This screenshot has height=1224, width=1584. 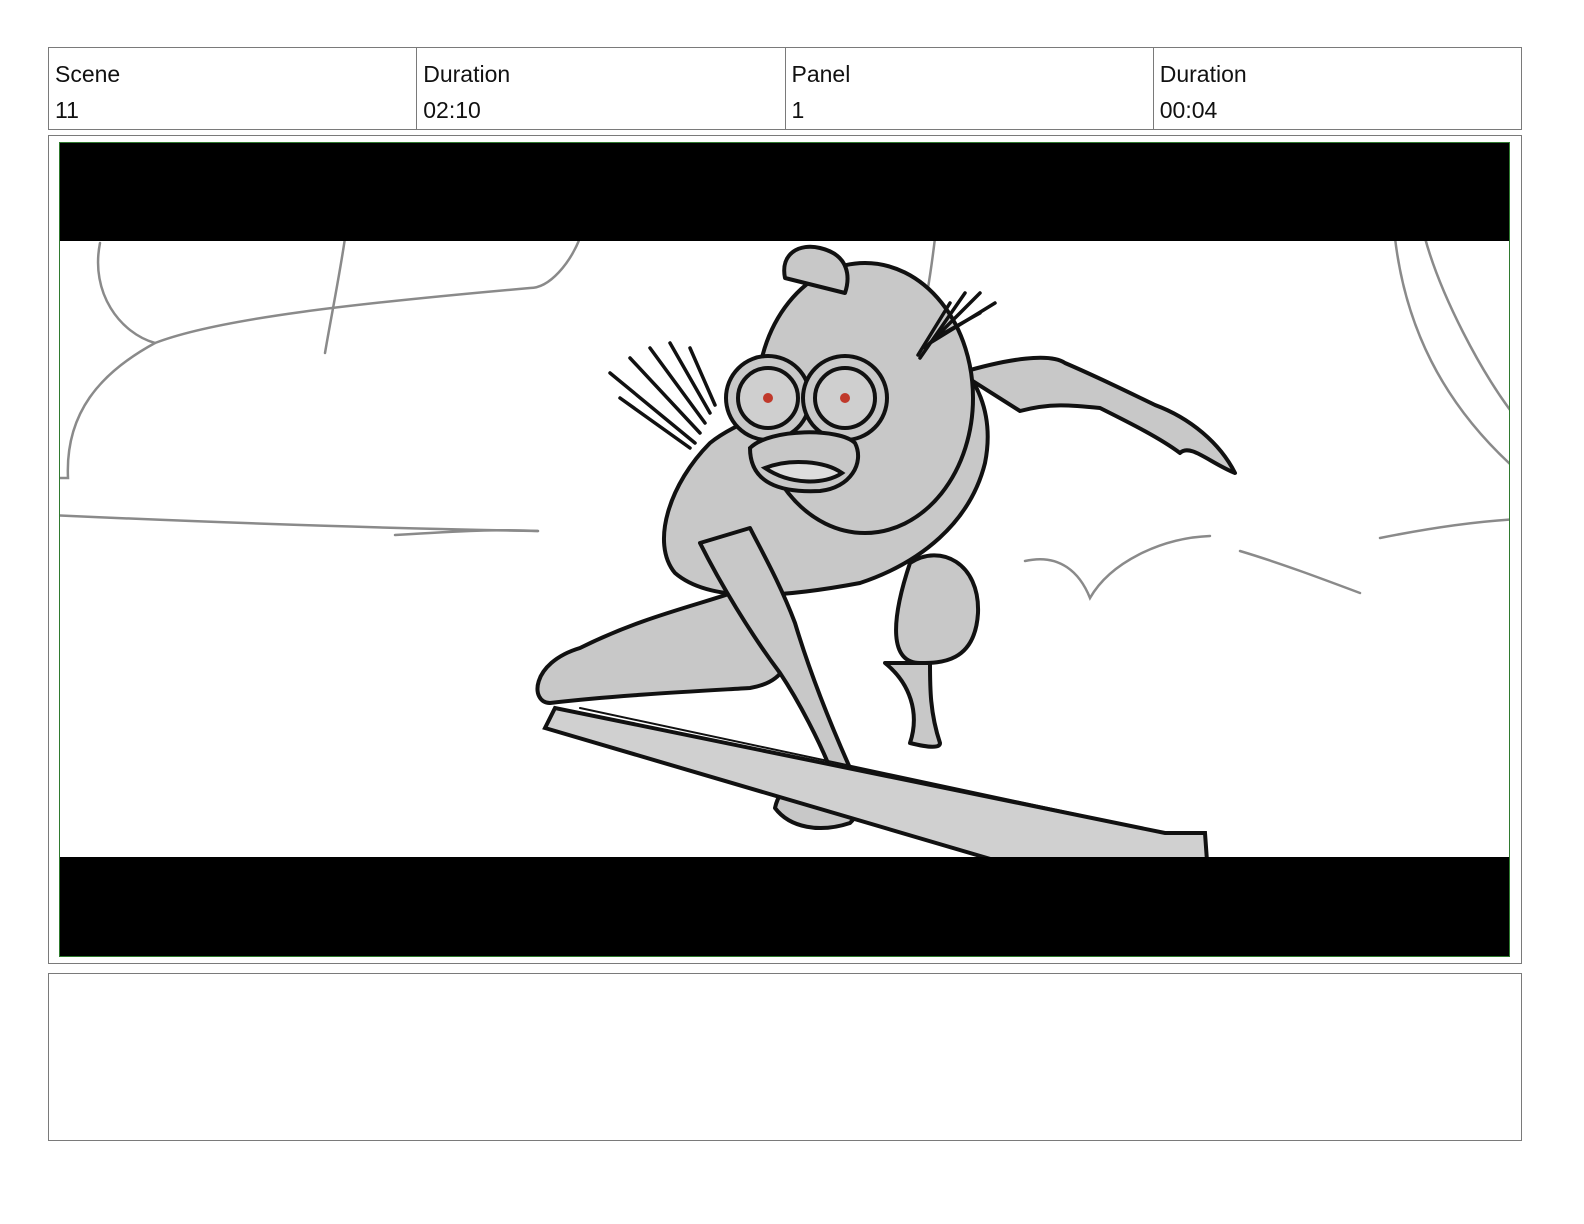 What do you see at coordinates (452, 110) in the screenshot?
I see `scene-duration-value: 02:10` at bounding box center [452, 110].